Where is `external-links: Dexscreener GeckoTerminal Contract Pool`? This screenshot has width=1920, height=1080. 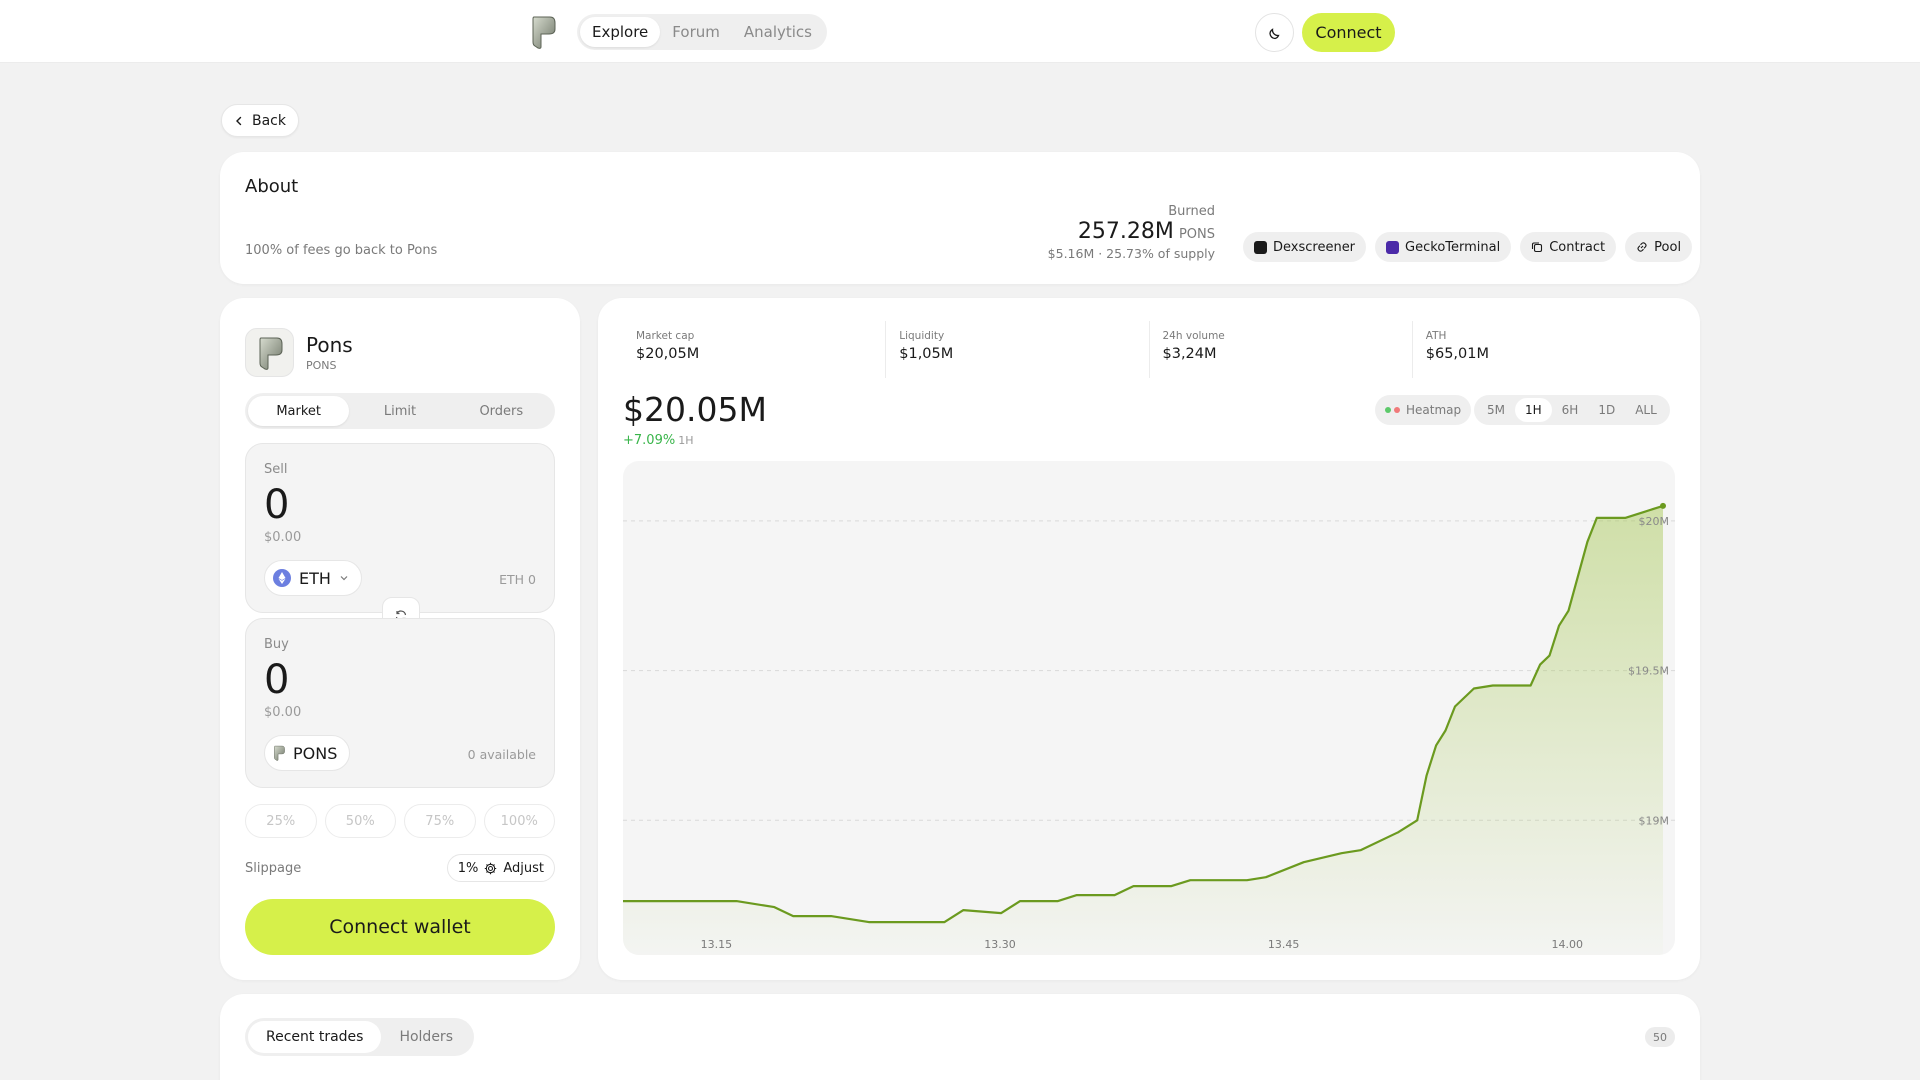 external-links: Dexscreener GeckoTerminal Contract Pool is located at coordinates (1468, 247).